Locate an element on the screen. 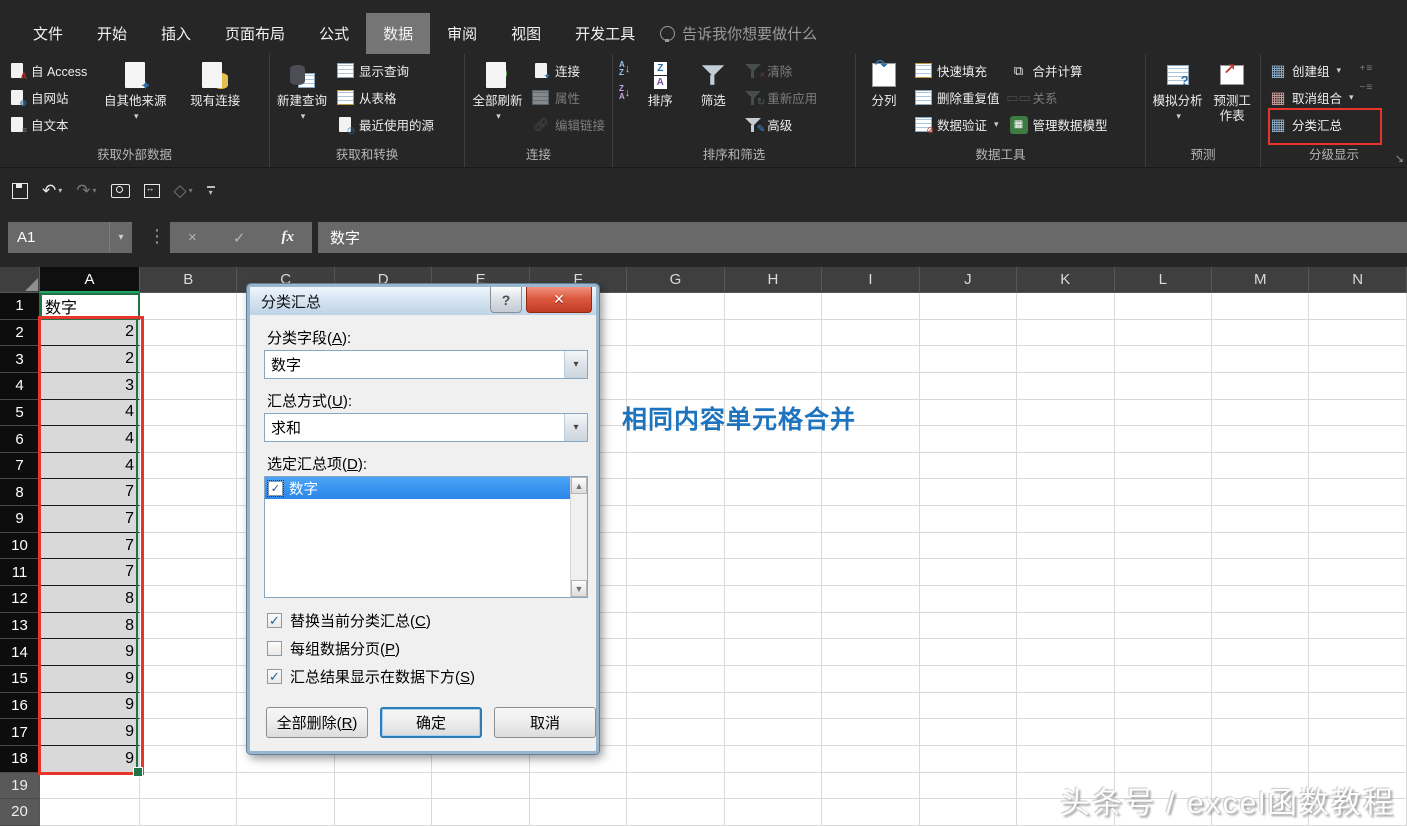 Image resolution: width=1407 pixels, height=826 pixels. sort-ascending-icon: A Z ↓ is located at coordinates (624, 69).